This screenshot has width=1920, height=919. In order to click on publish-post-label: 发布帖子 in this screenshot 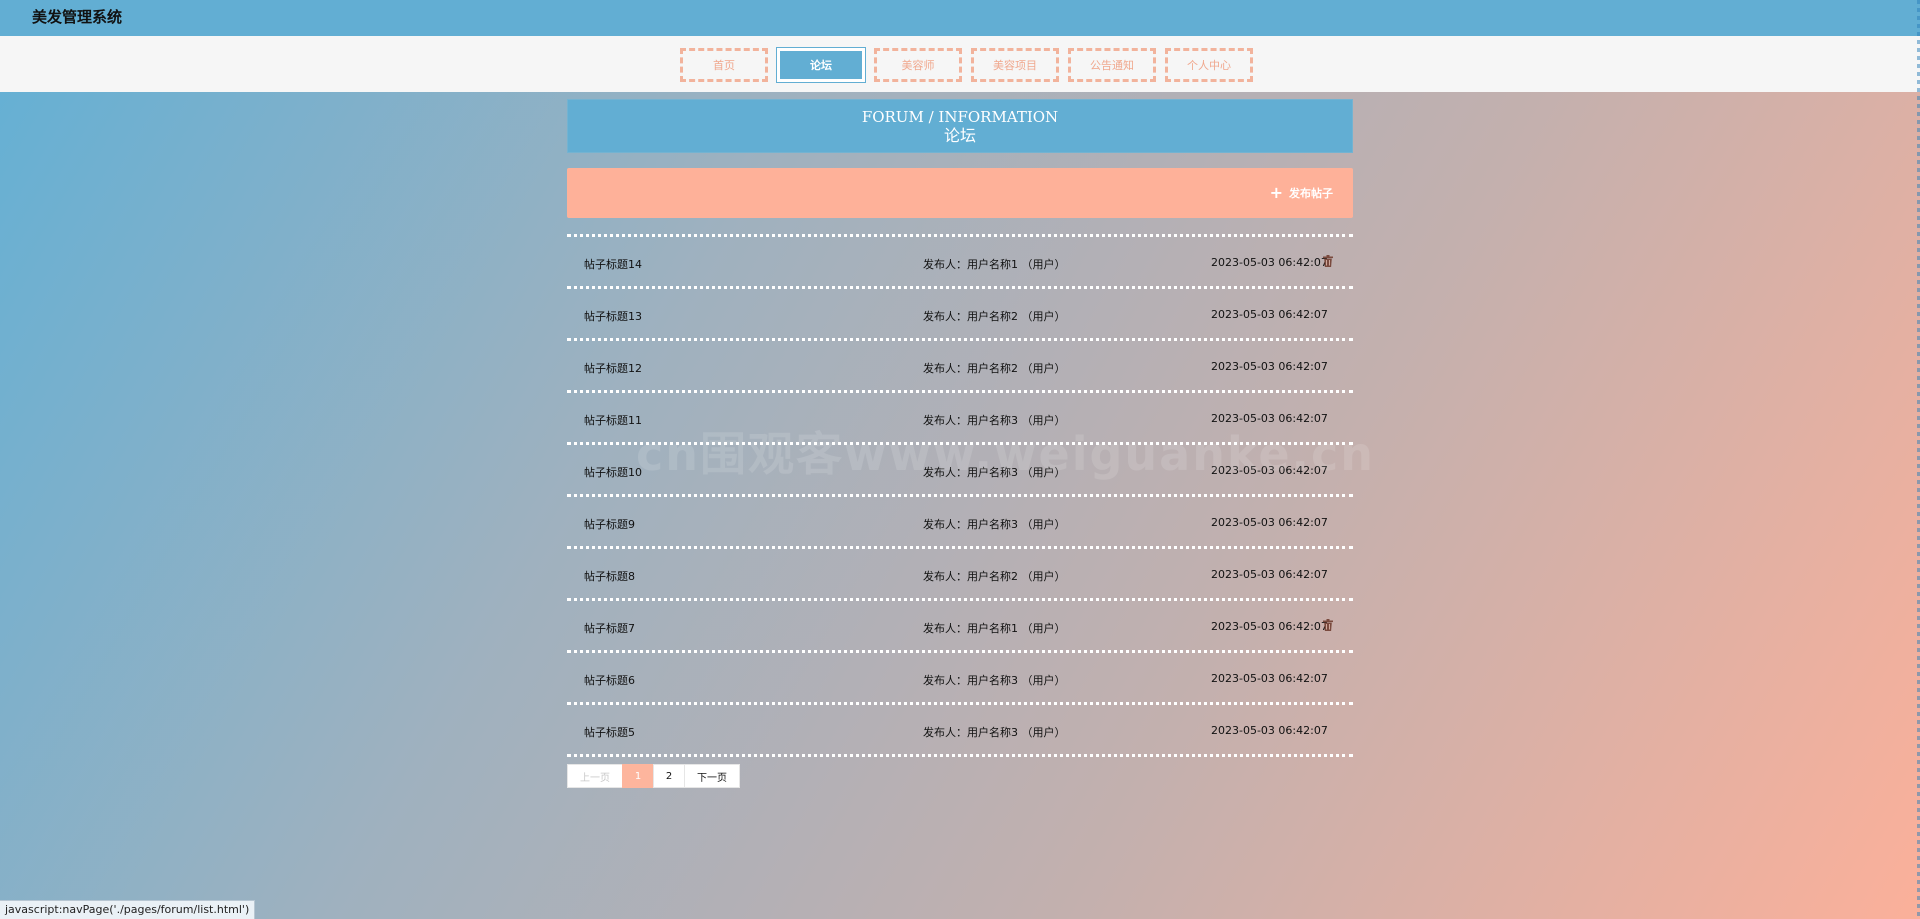, I will do `click(1311, 193)`.